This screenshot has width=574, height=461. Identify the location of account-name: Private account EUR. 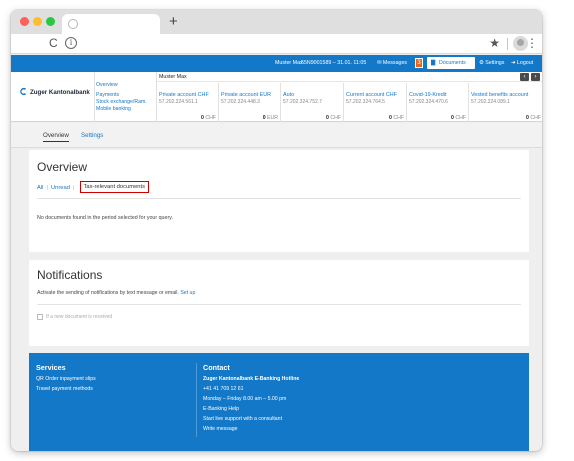
(246, 95).